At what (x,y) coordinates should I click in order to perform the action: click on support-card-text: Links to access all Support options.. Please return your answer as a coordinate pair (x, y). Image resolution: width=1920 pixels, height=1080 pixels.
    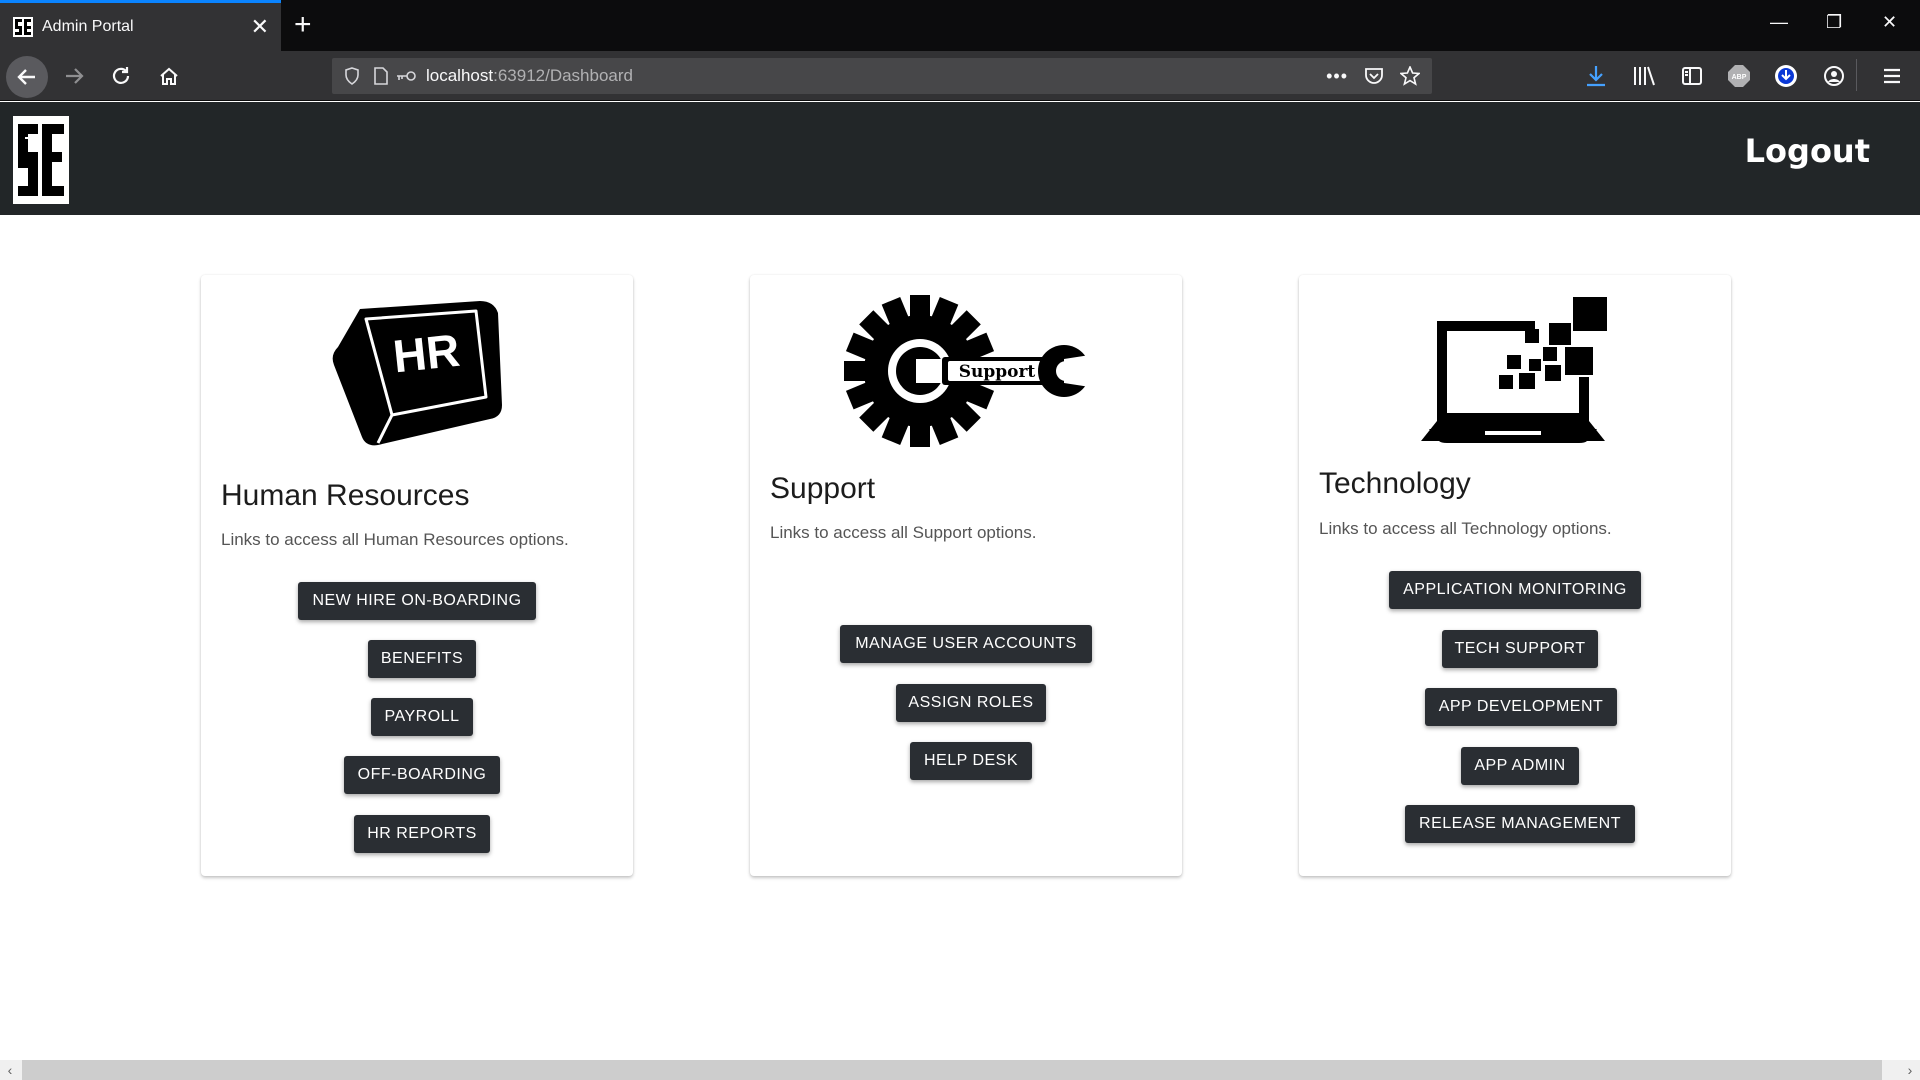
    Looking at the image, I should click on (903, 532).